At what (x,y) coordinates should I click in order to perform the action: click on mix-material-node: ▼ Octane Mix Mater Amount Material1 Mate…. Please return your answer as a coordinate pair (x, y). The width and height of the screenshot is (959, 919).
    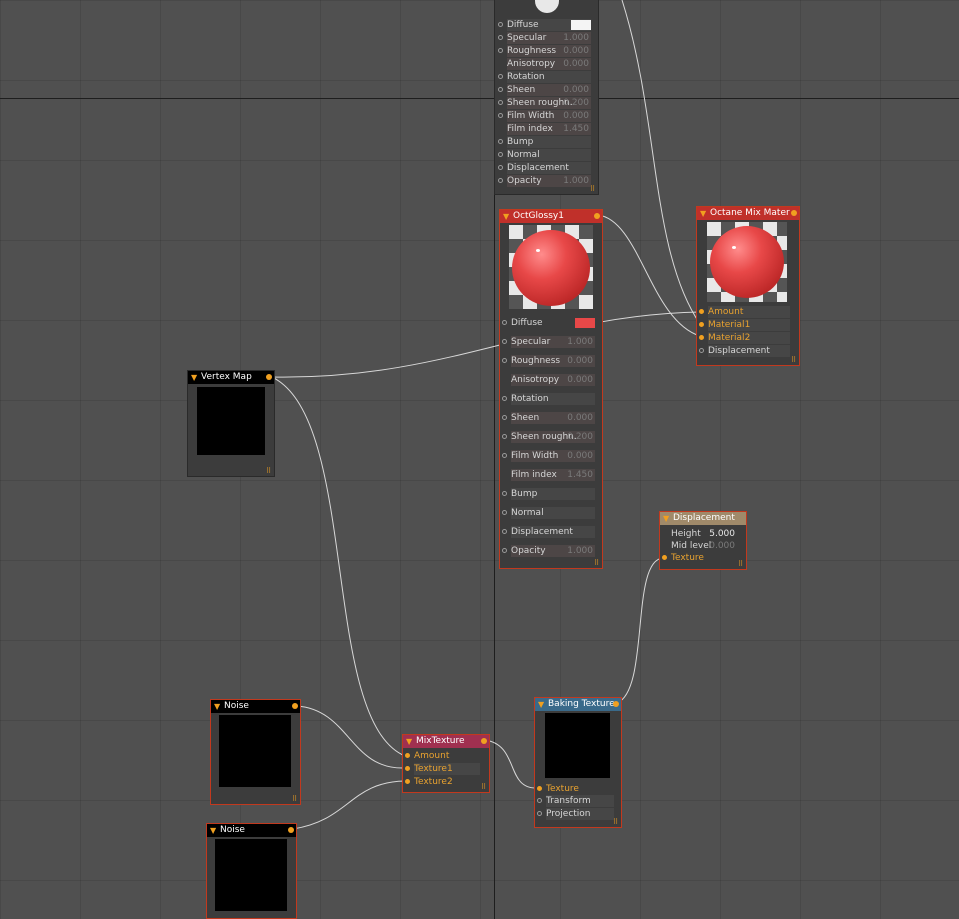
    Looking at the image, I should click on (748, 286).